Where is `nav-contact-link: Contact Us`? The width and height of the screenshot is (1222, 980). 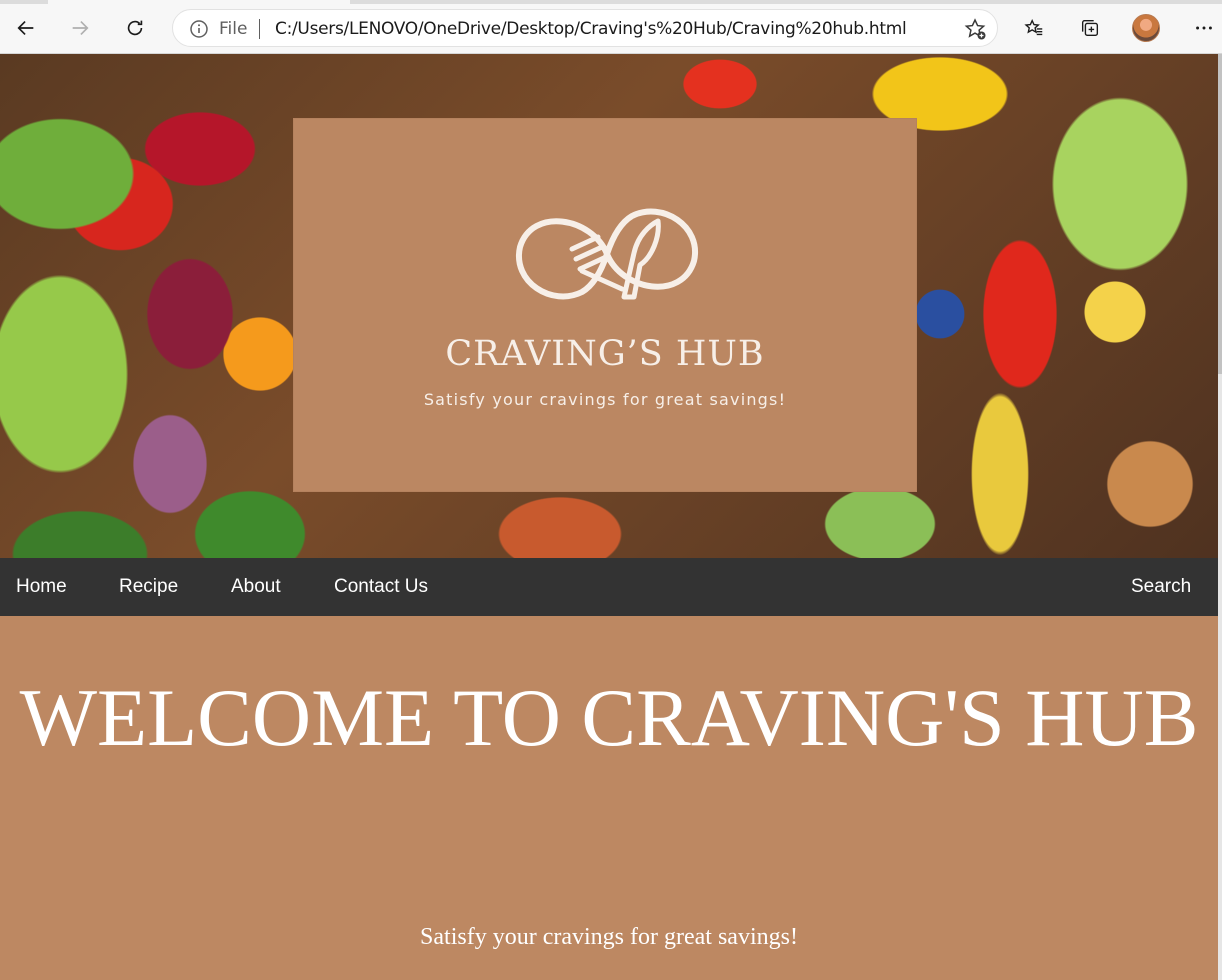 nav-contact-link: Contact Us is located at coordinates (381, 587).